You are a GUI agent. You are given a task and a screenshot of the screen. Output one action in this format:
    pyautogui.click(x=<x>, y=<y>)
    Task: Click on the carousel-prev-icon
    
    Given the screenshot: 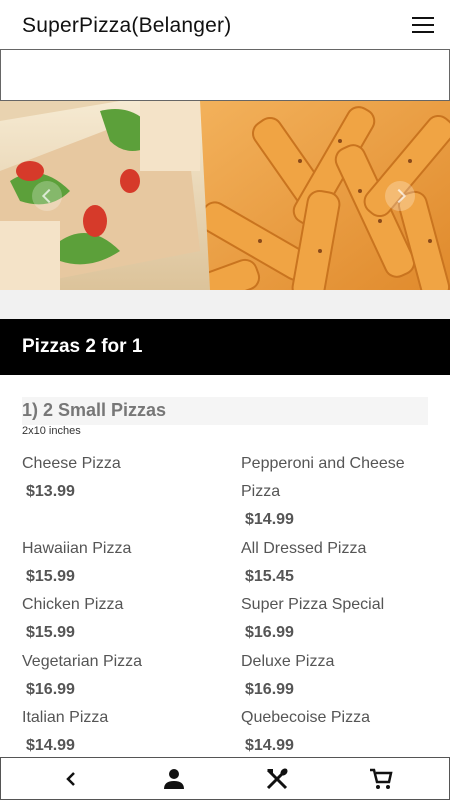 What is the action you would take?
    pyautogui.click(x=47, y=196)
    